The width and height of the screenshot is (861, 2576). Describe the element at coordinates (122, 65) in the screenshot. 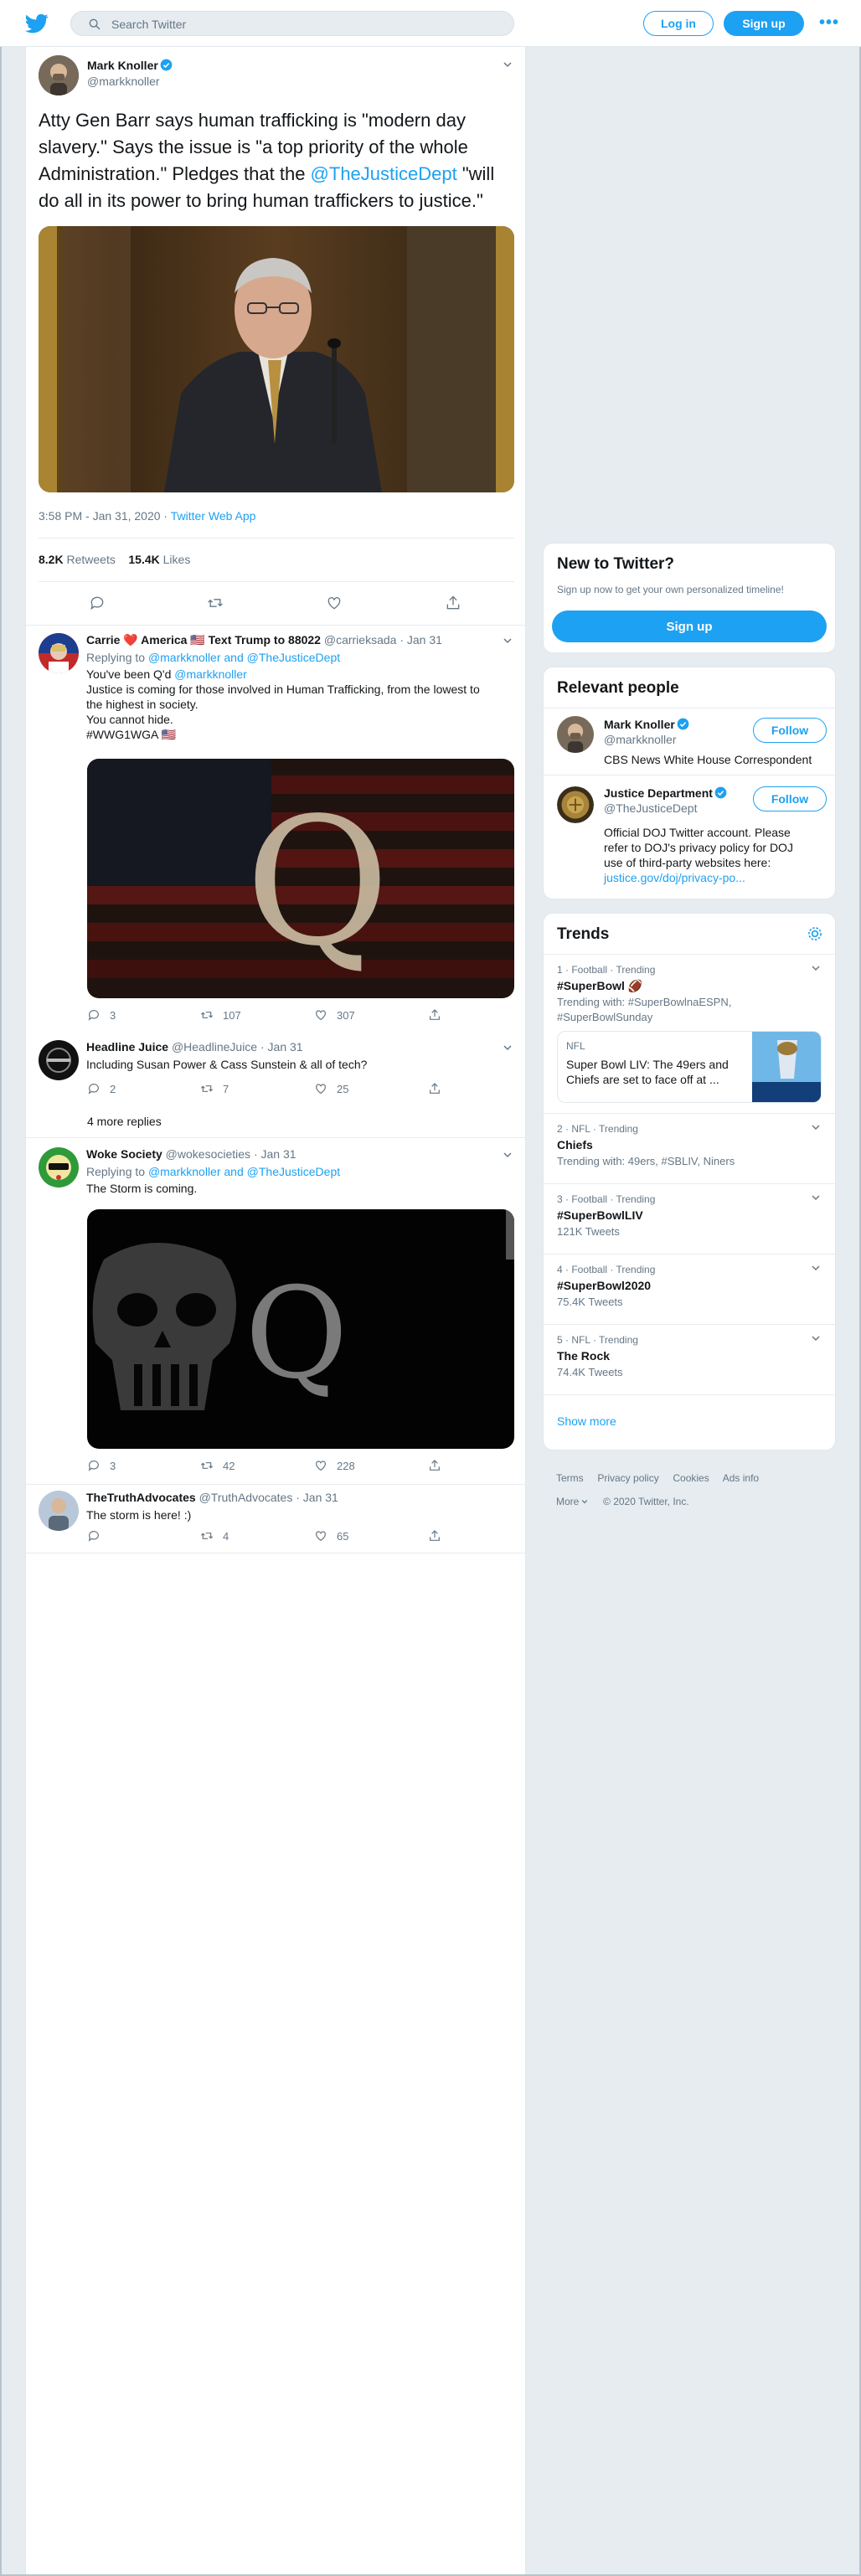

I see `author-name: Mark Knoller` at that location.